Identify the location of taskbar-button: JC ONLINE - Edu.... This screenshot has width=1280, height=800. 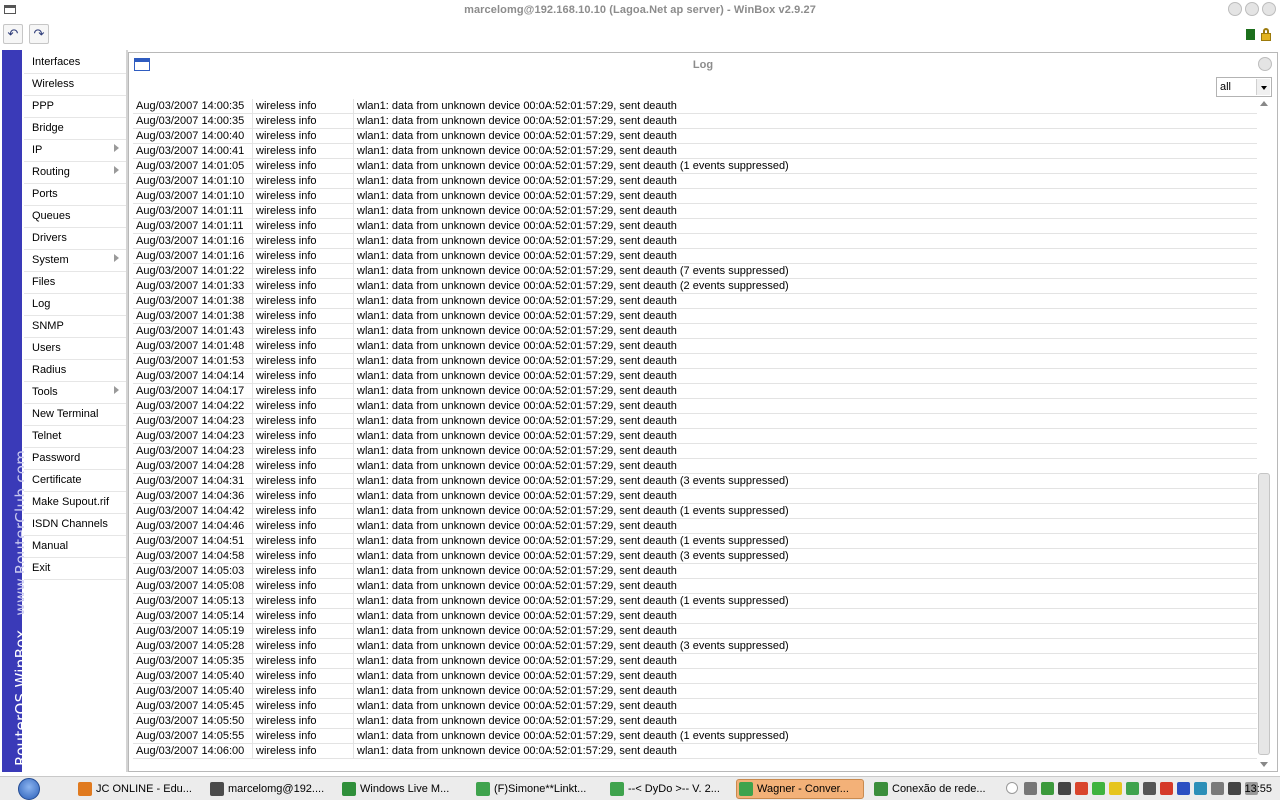
(141, 789).